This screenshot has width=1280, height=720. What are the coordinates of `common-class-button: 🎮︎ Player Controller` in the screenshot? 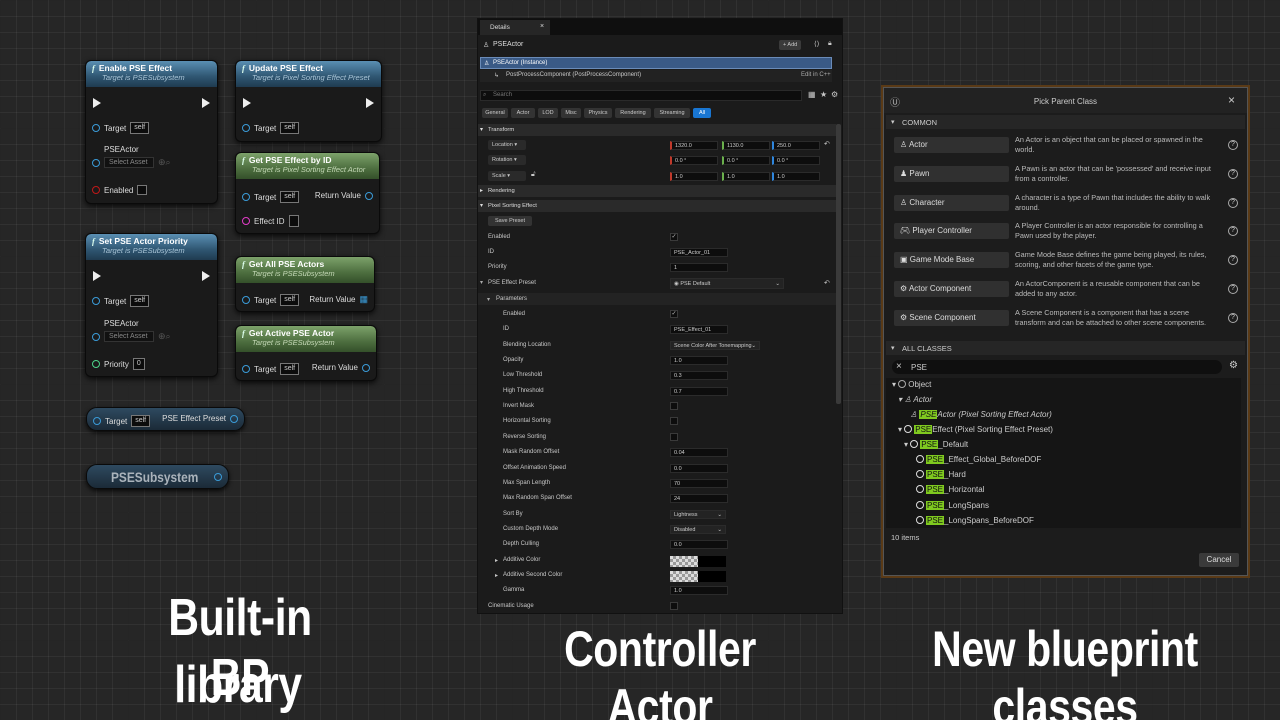 It's located at (951, 231).